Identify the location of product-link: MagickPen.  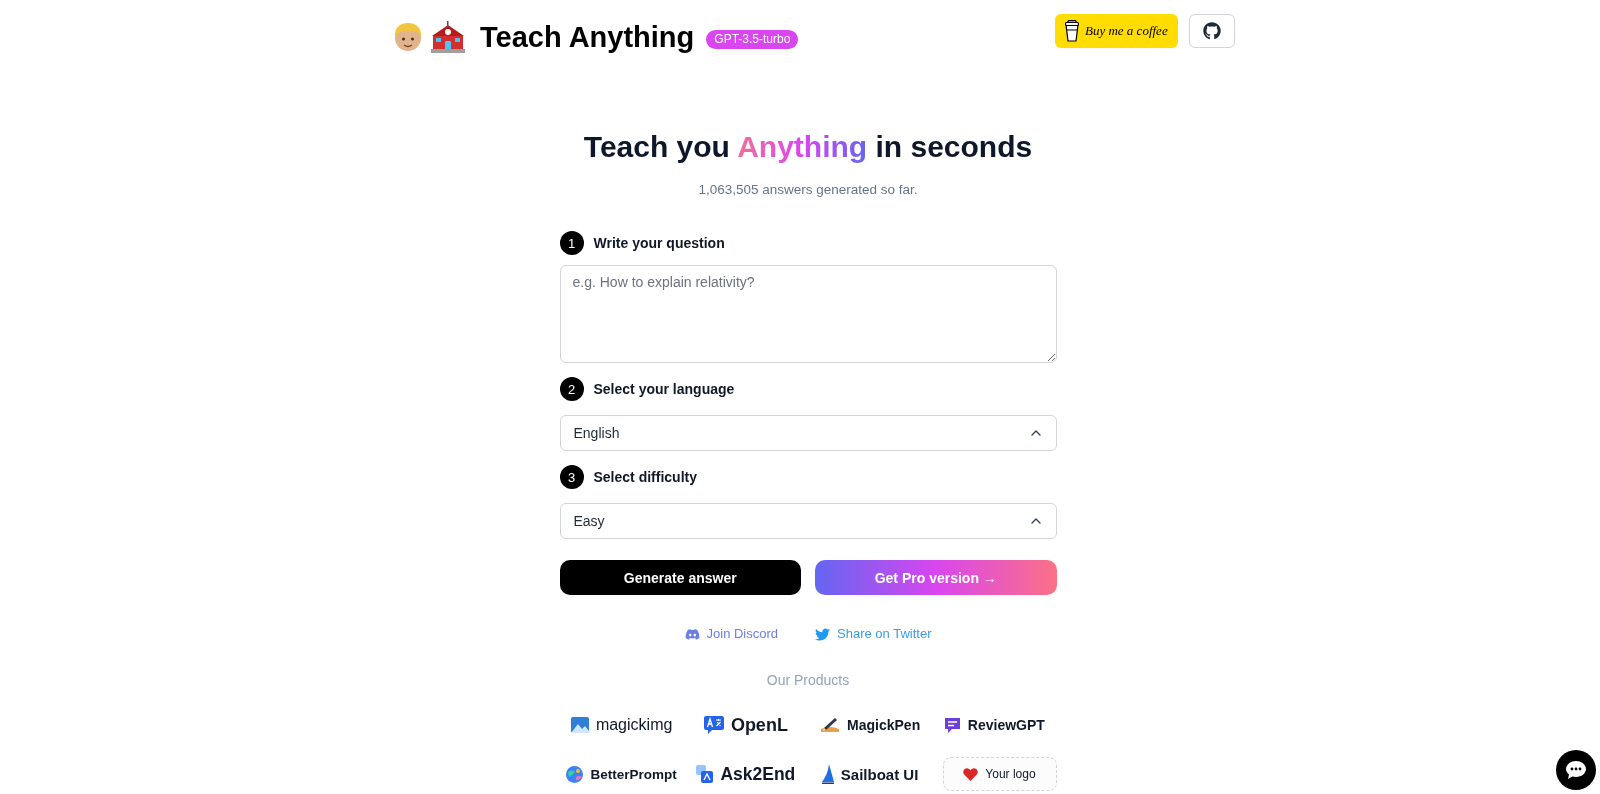
(870, 725).